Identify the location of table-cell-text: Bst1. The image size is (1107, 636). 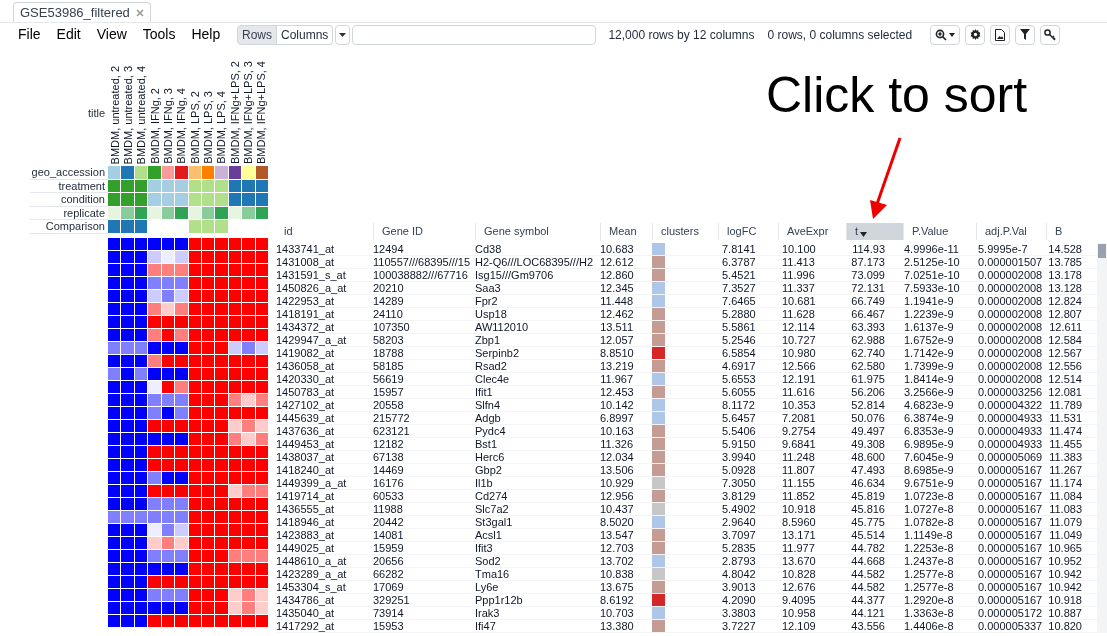
(486, 444).